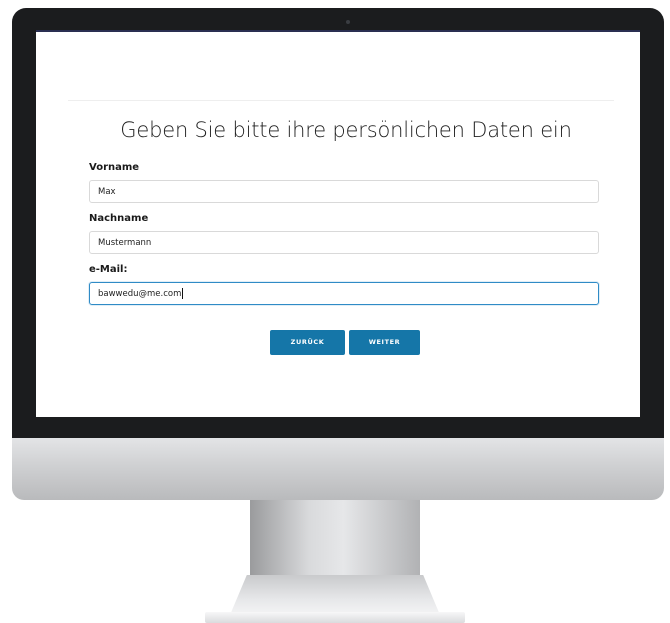  Describe the element at coordinates (114, 167) in the screenshot. I see `first-name-label: Vorname` at that location.